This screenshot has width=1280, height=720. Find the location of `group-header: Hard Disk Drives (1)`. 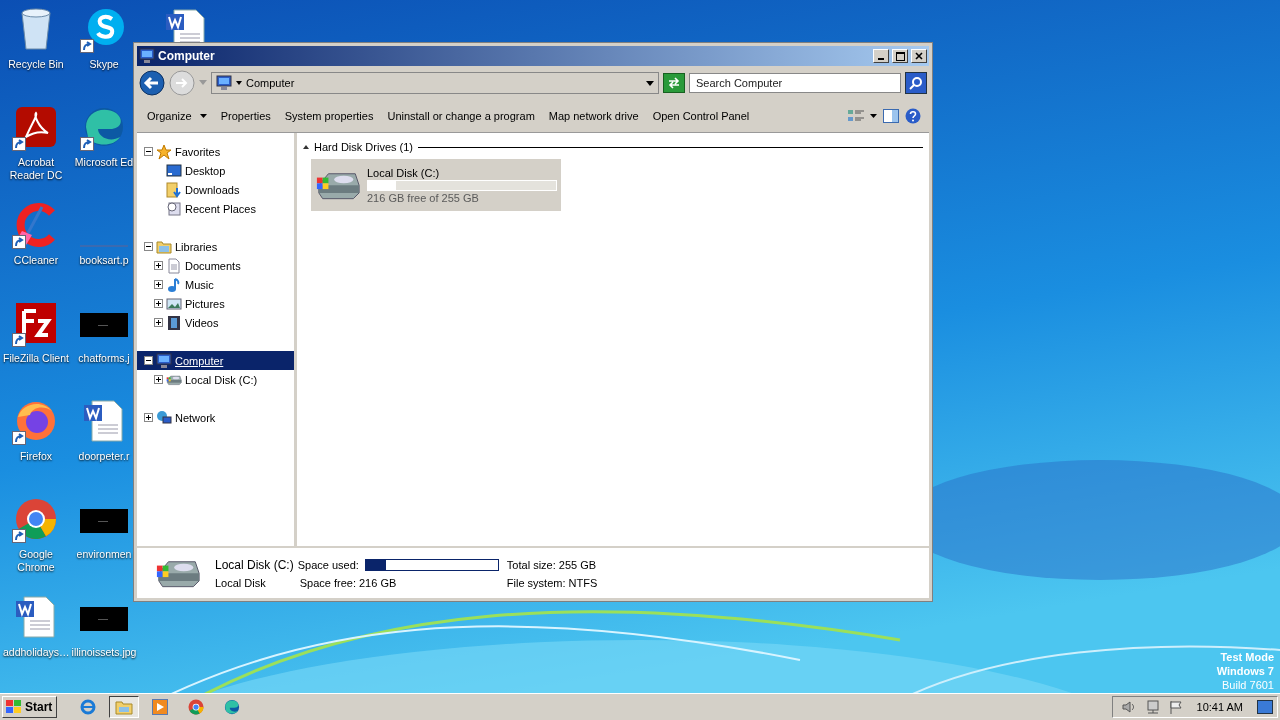

group-header: Hard Disk Drives (1) is located at coordinates (363, 147).